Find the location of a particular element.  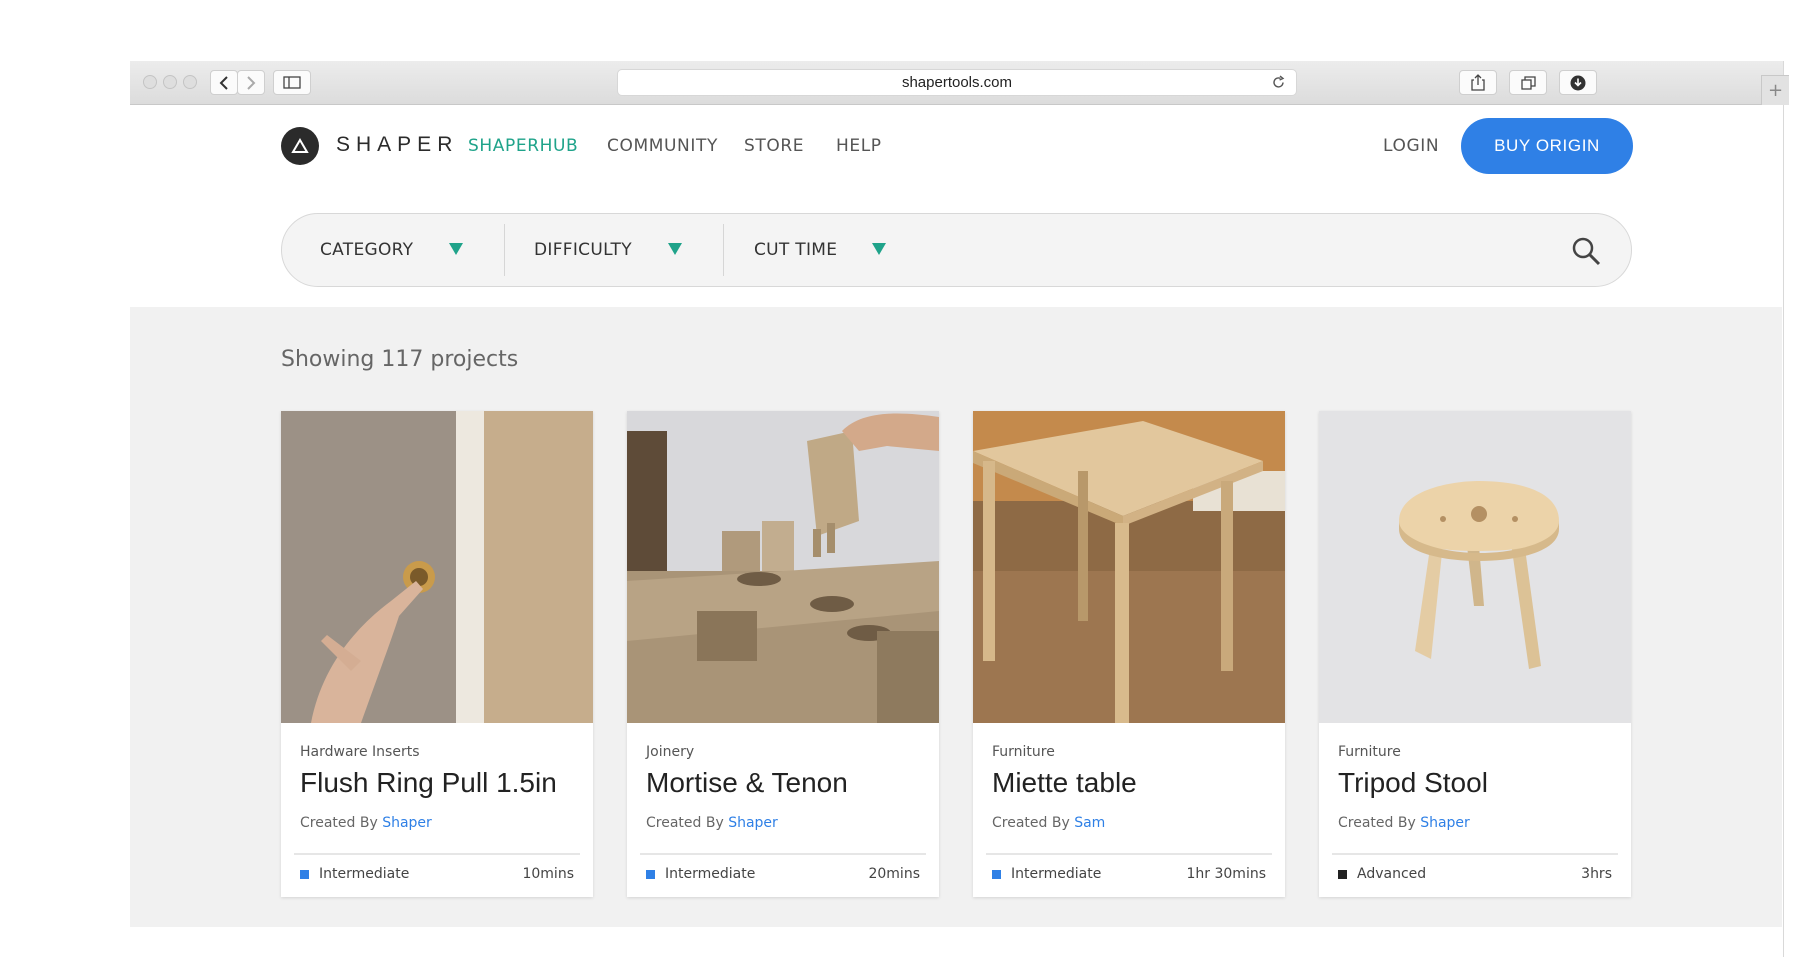

search-icon is located at coordinates (1586, 251).